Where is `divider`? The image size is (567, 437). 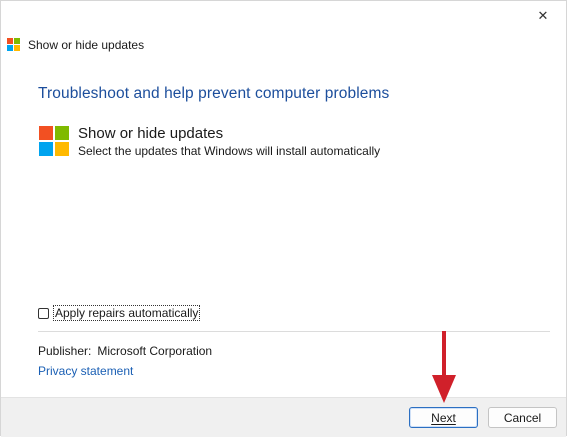 divider is located at coordinates (294, 331).